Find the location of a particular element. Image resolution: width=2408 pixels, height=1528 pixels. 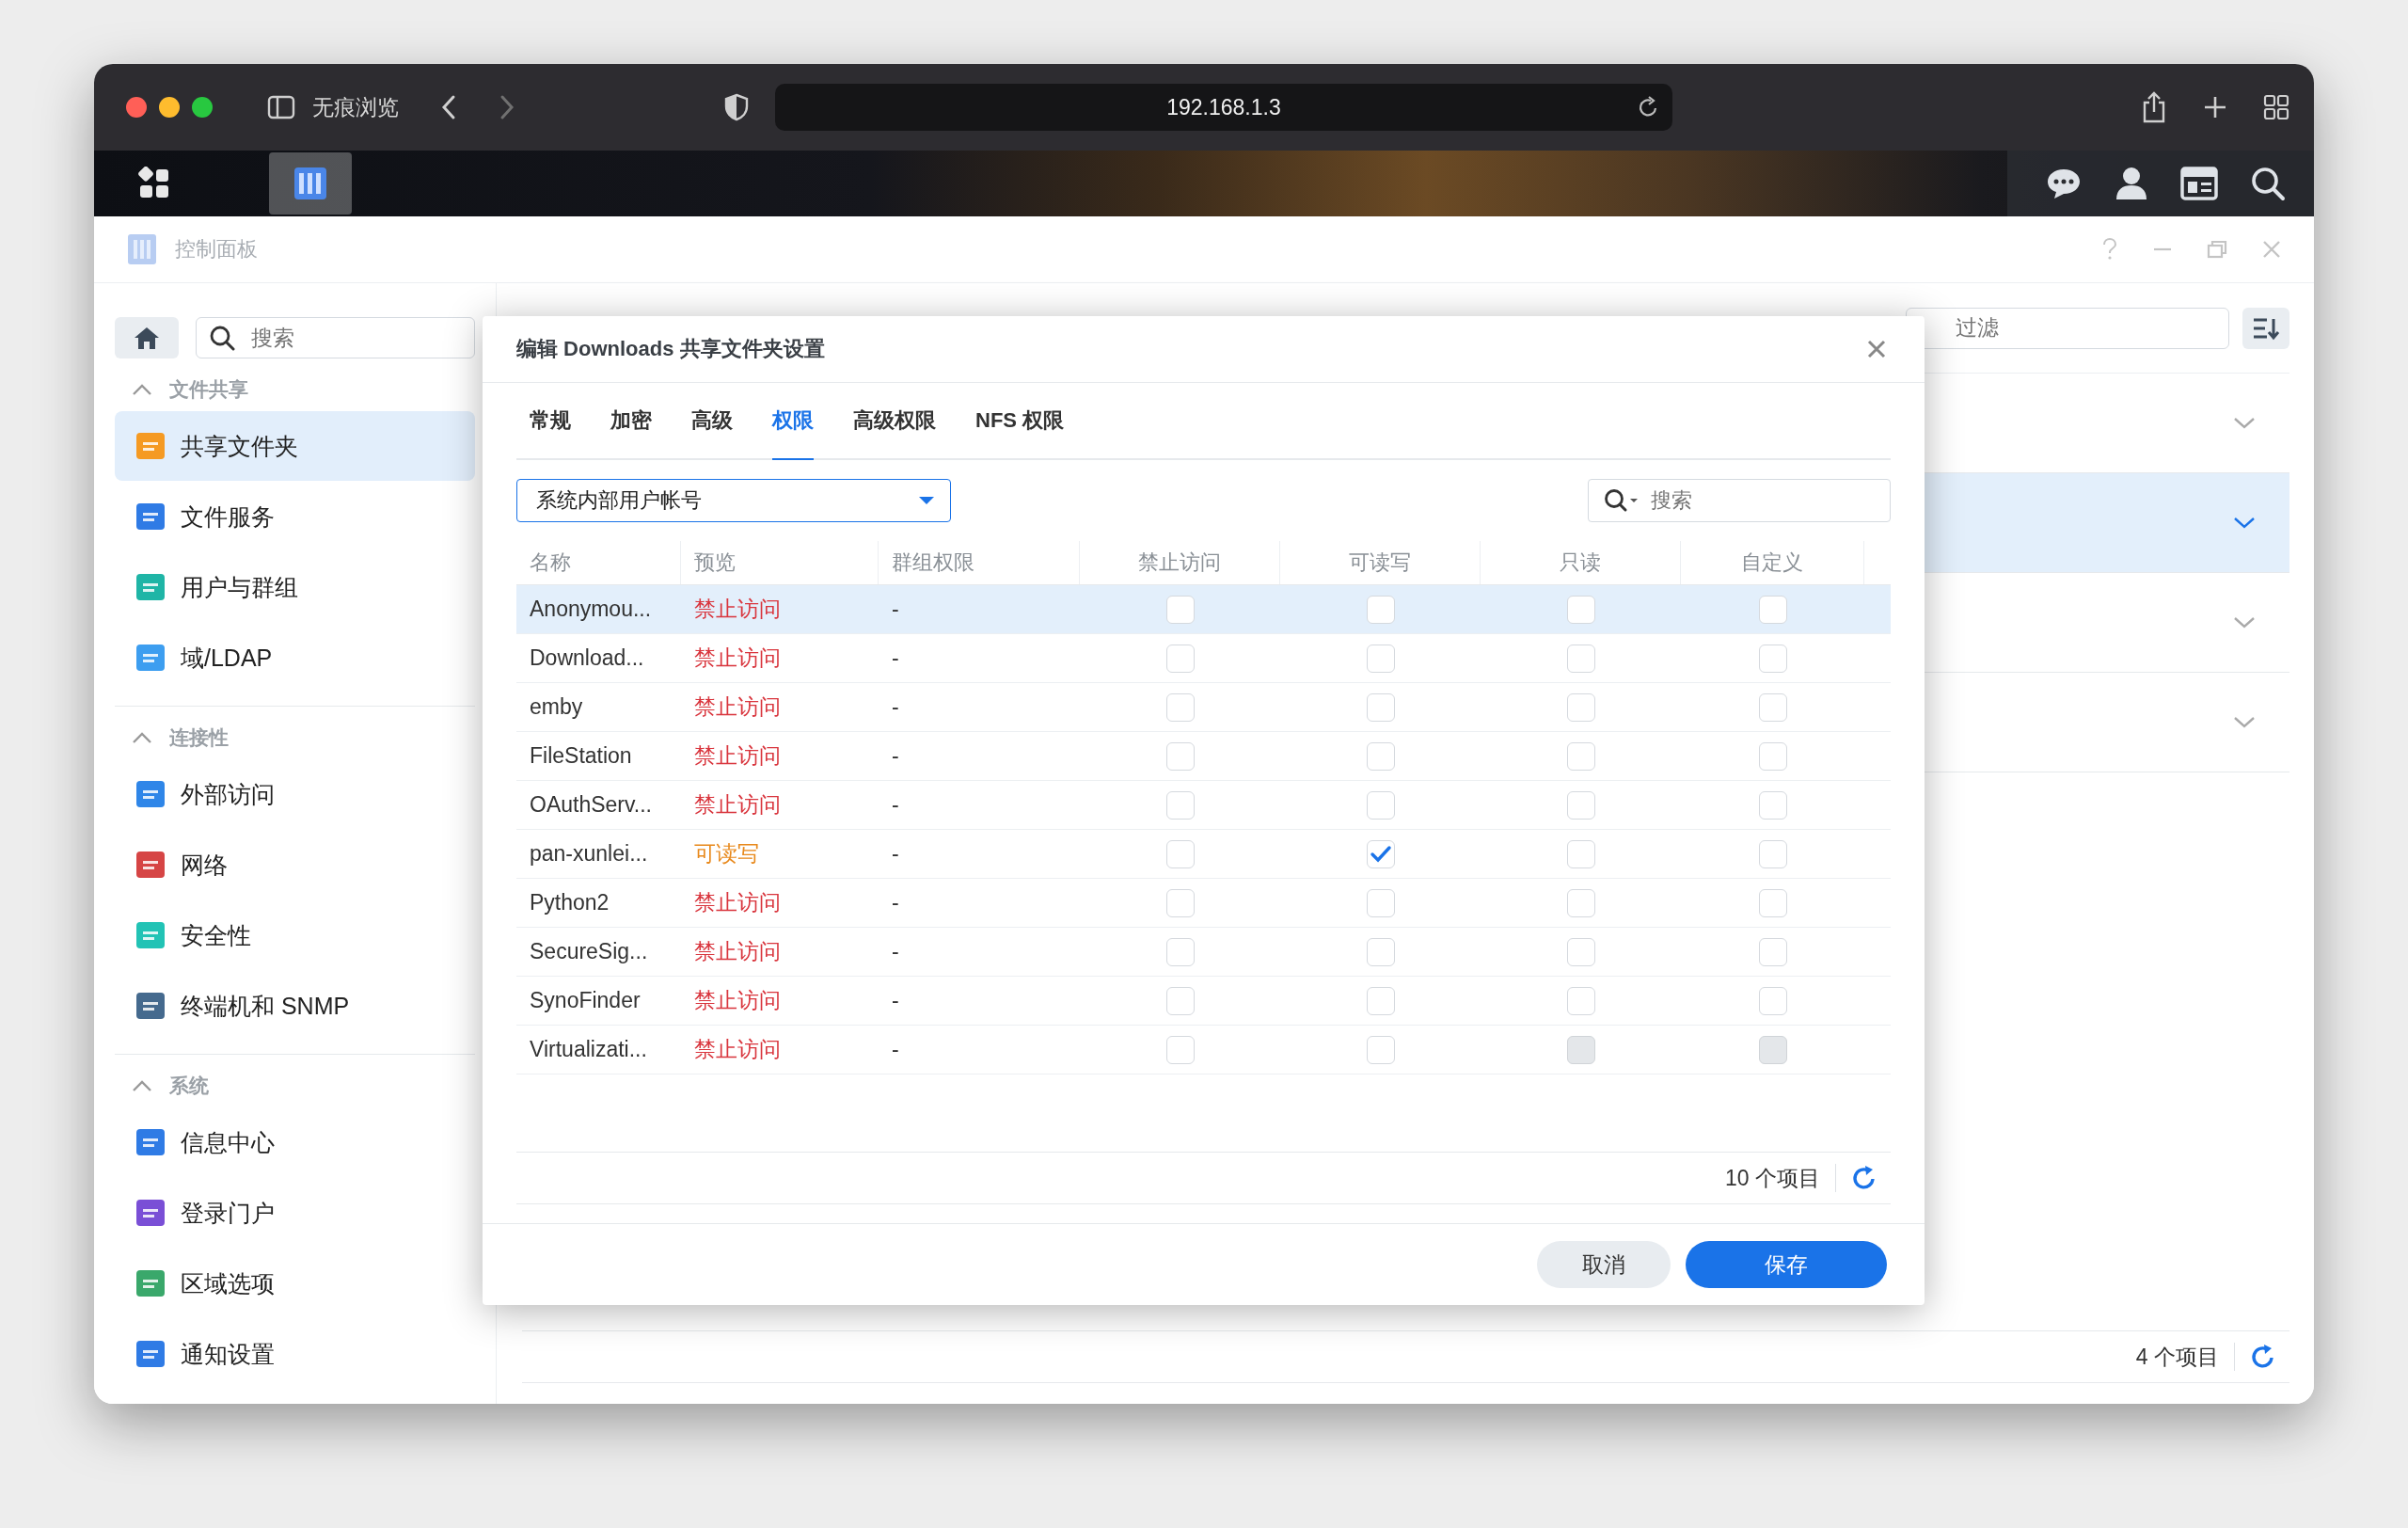

minimize-light-icon is located at coordinates (170, 107).